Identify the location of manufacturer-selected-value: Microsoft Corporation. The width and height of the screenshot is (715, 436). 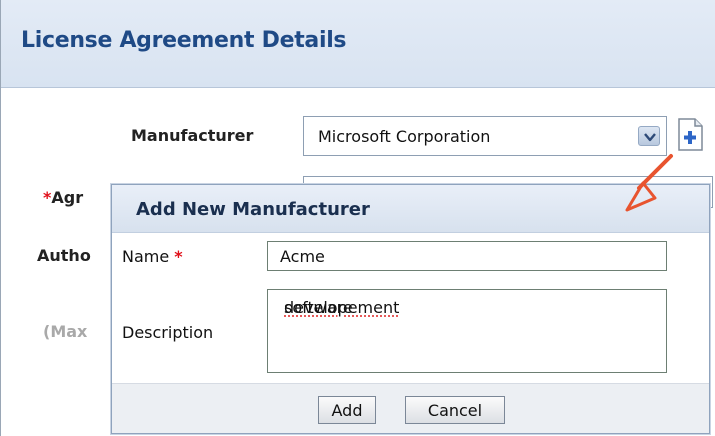
(404, 136).